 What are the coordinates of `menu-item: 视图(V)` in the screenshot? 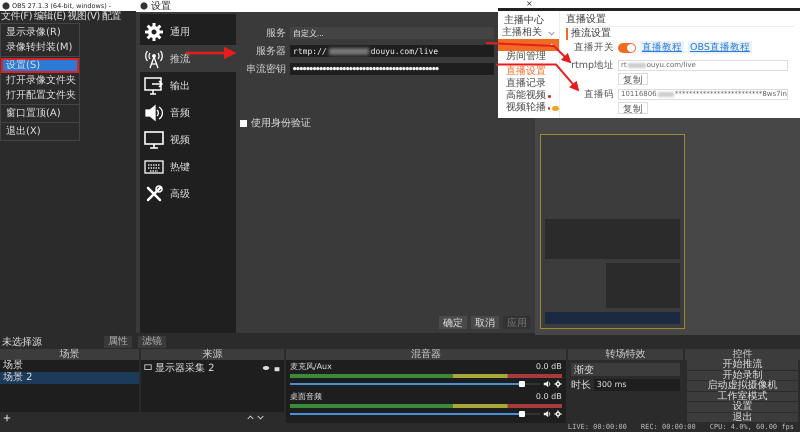 It's located at (83, 17).